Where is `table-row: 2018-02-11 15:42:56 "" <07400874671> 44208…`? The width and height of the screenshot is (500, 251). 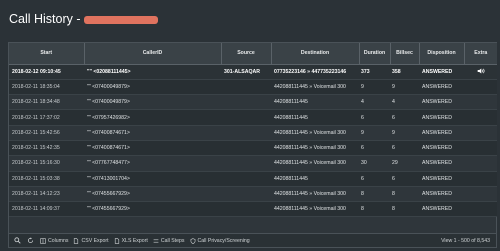
table-row: 2018-02-11 15:42:56 "" <07400874671> 44208… is located at coordinates (253, 133).